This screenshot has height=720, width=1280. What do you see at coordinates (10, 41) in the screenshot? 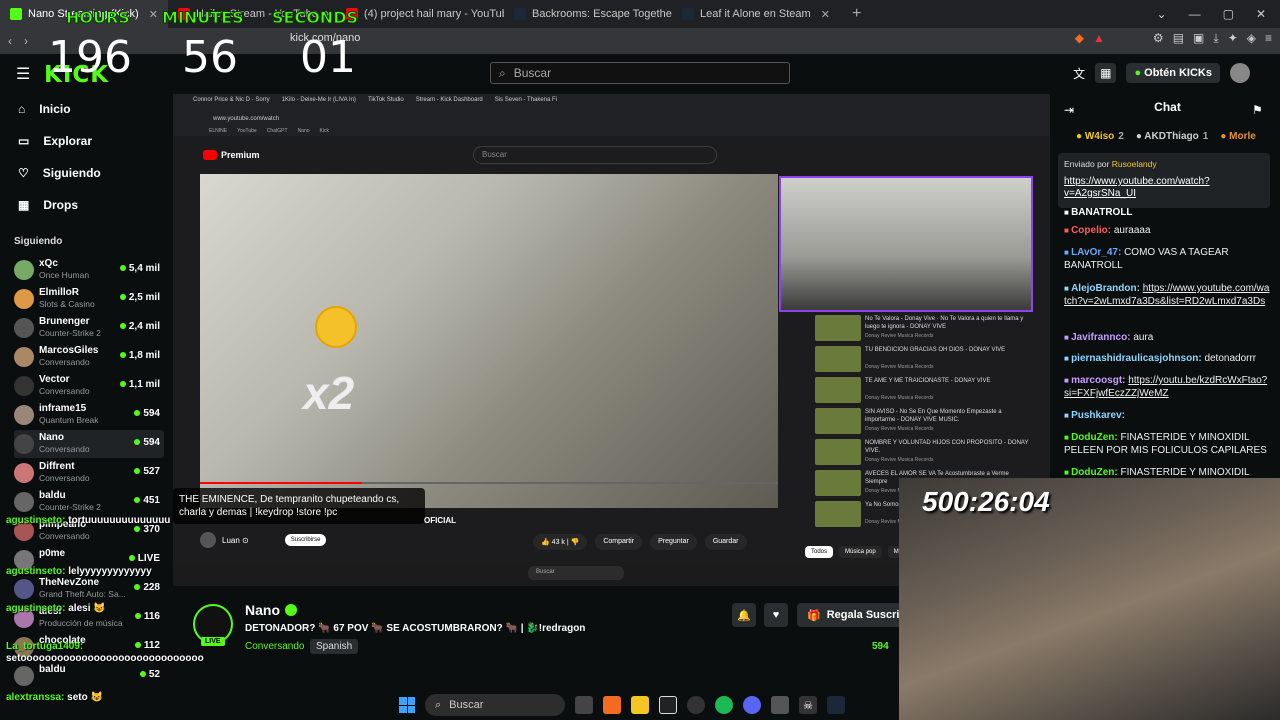
I see `back-icon: ‹` at bounding box center [10, 41].